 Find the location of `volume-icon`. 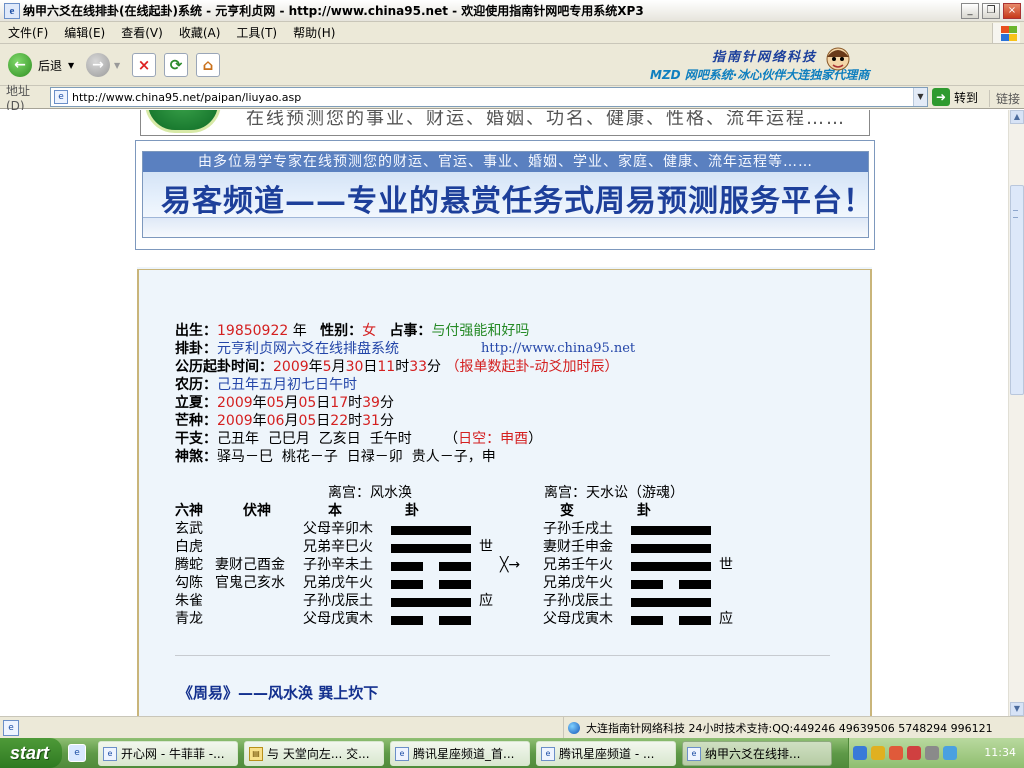

volume-icon is located at coordinates (932, 753).